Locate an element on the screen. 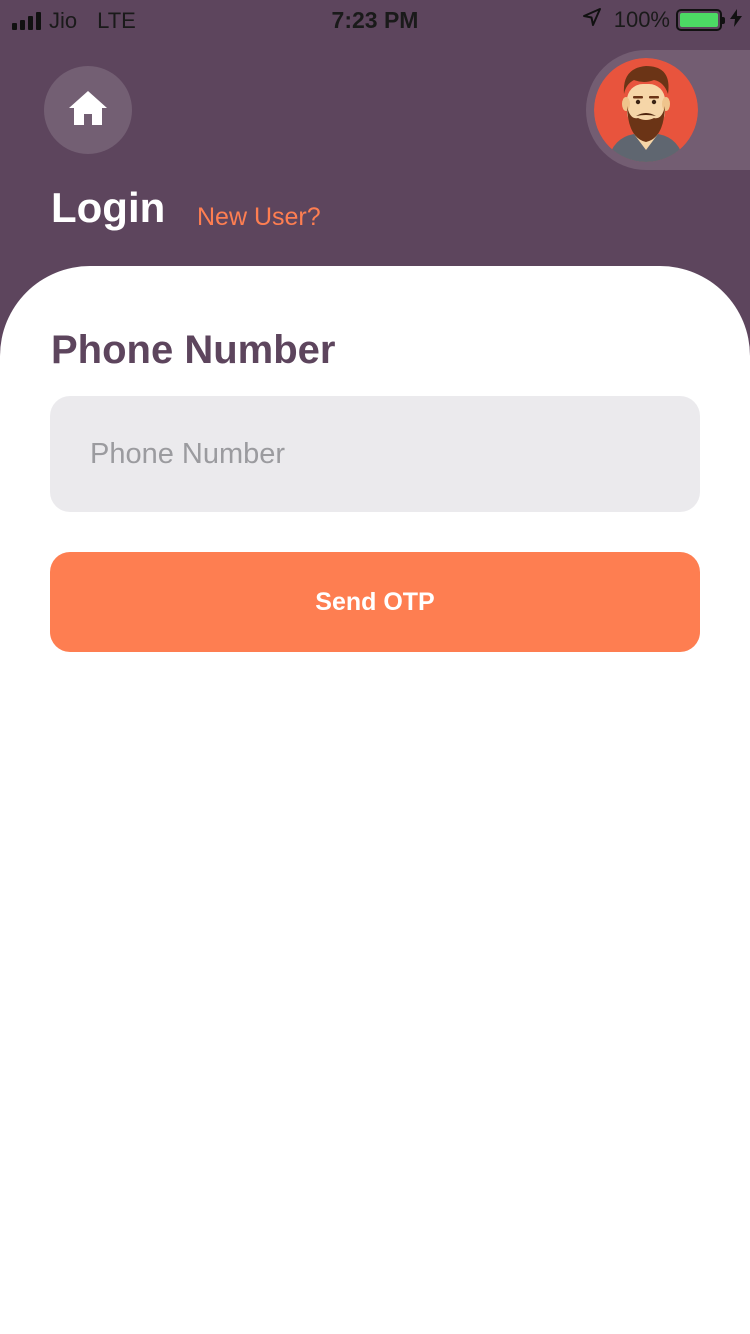 This screenshot has height=1334, width=750. new-user-link: New User? is located at coordinates (259, 217).